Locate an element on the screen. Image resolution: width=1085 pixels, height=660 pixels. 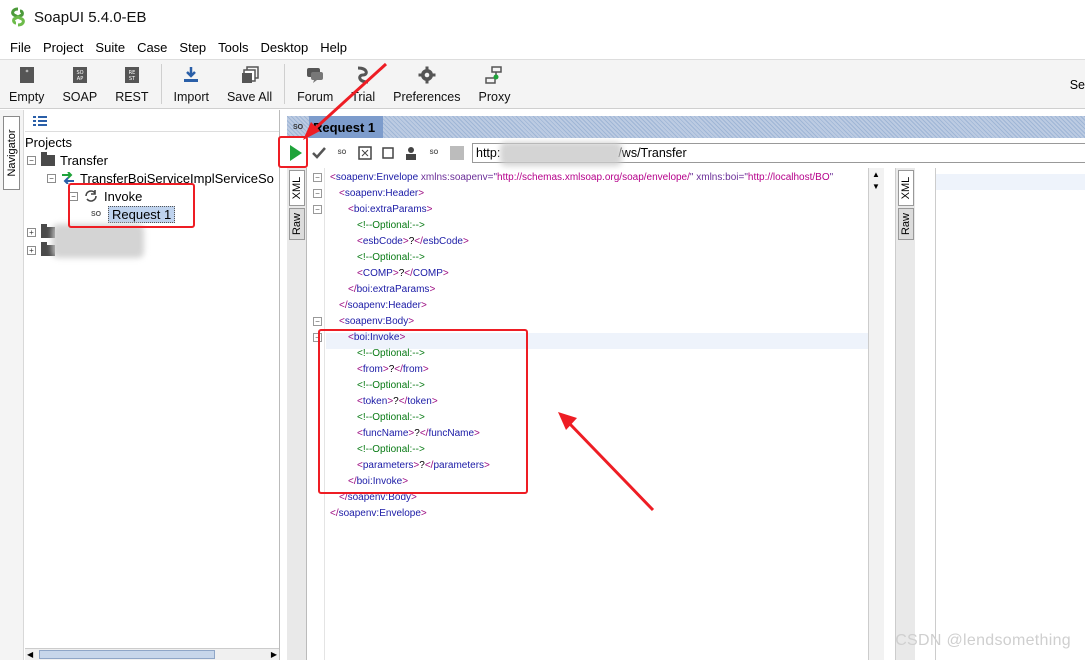
xml-line: <soapenv:Body> is located at coordinates (370, 322).